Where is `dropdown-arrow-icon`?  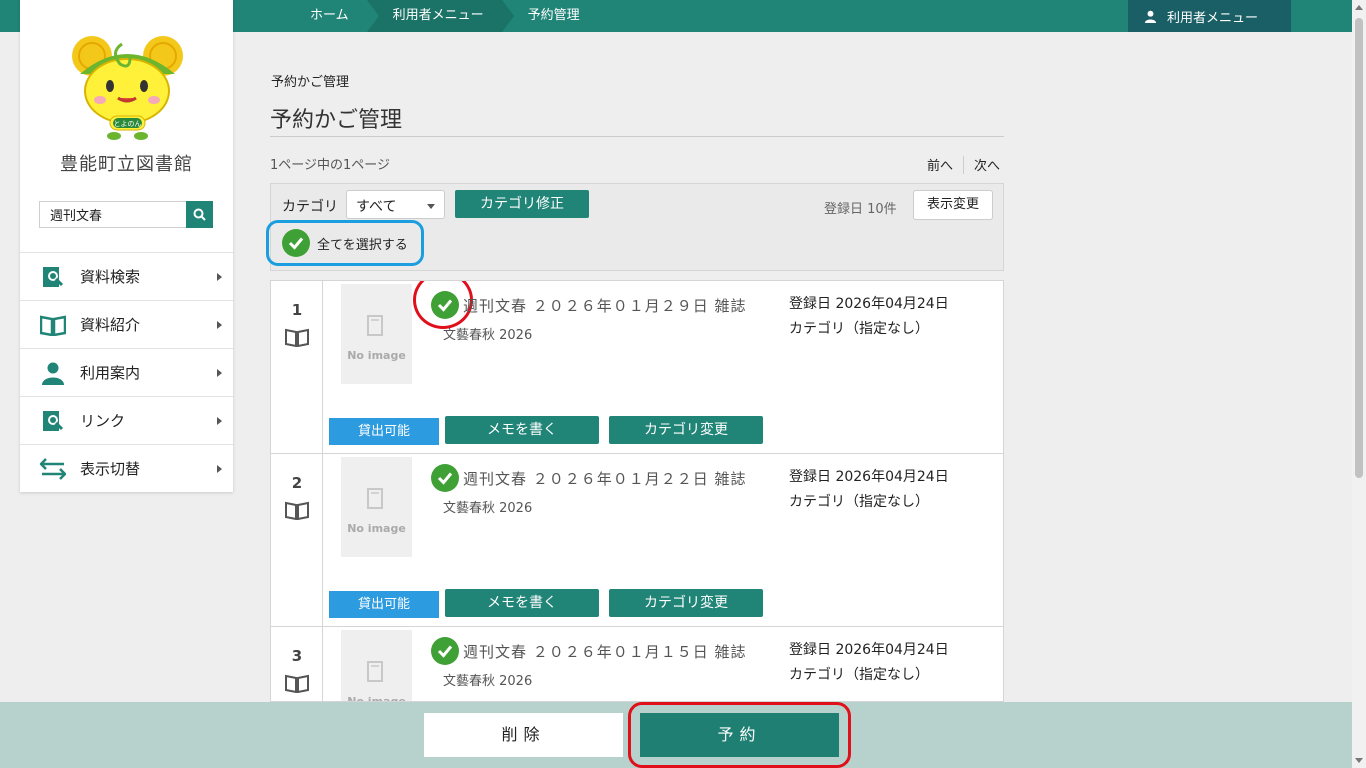
dropdown-arrow-icon is located at coordinates (431, 206).